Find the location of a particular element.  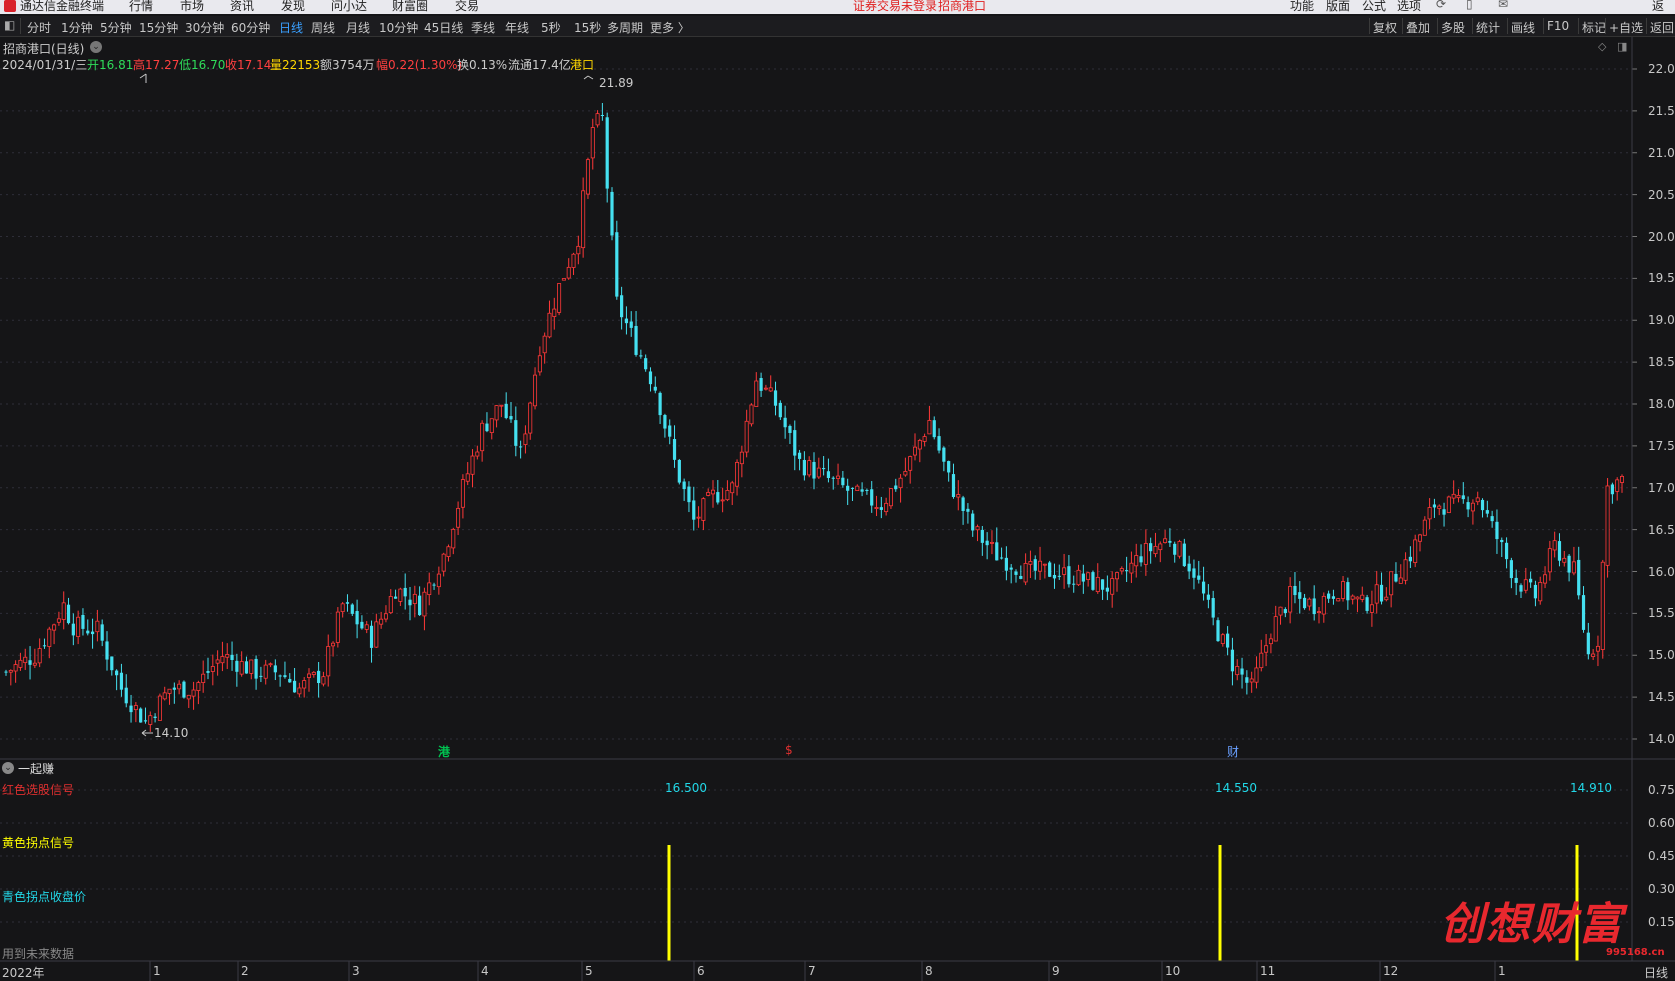

period-tab-5: 60分钟 is located at coordinates (250, 27).